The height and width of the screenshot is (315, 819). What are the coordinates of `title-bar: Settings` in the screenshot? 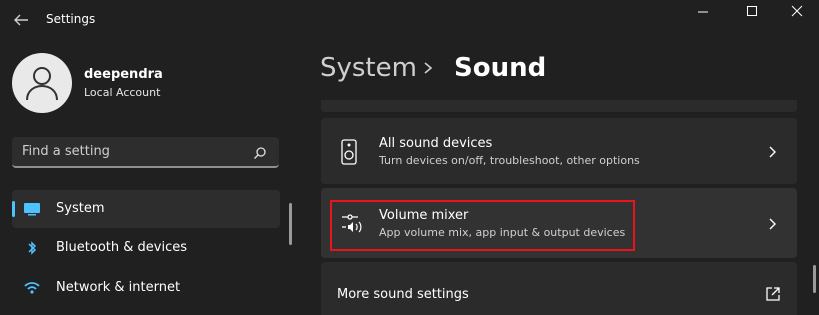 It's located at (409, 20).